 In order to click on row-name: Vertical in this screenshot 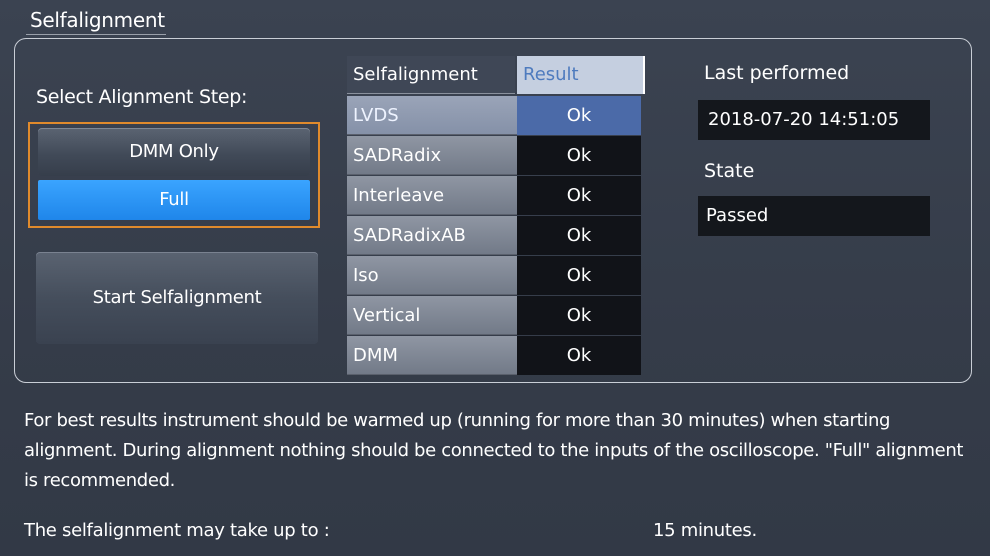, I will do `click(432, 315)`.